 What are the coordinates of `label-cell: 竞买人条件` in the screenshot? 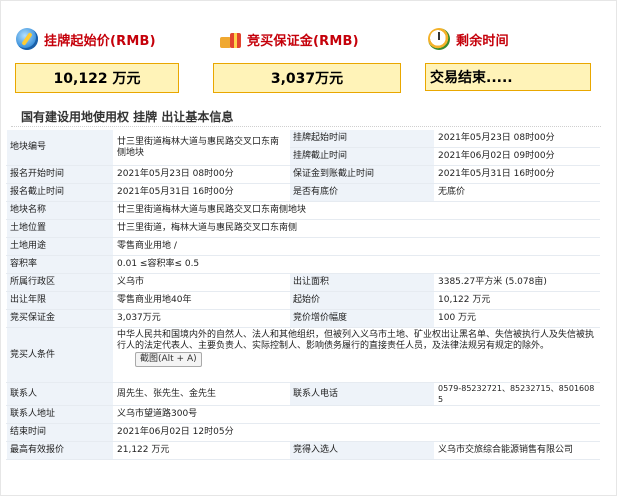 It's located at (60, 355).